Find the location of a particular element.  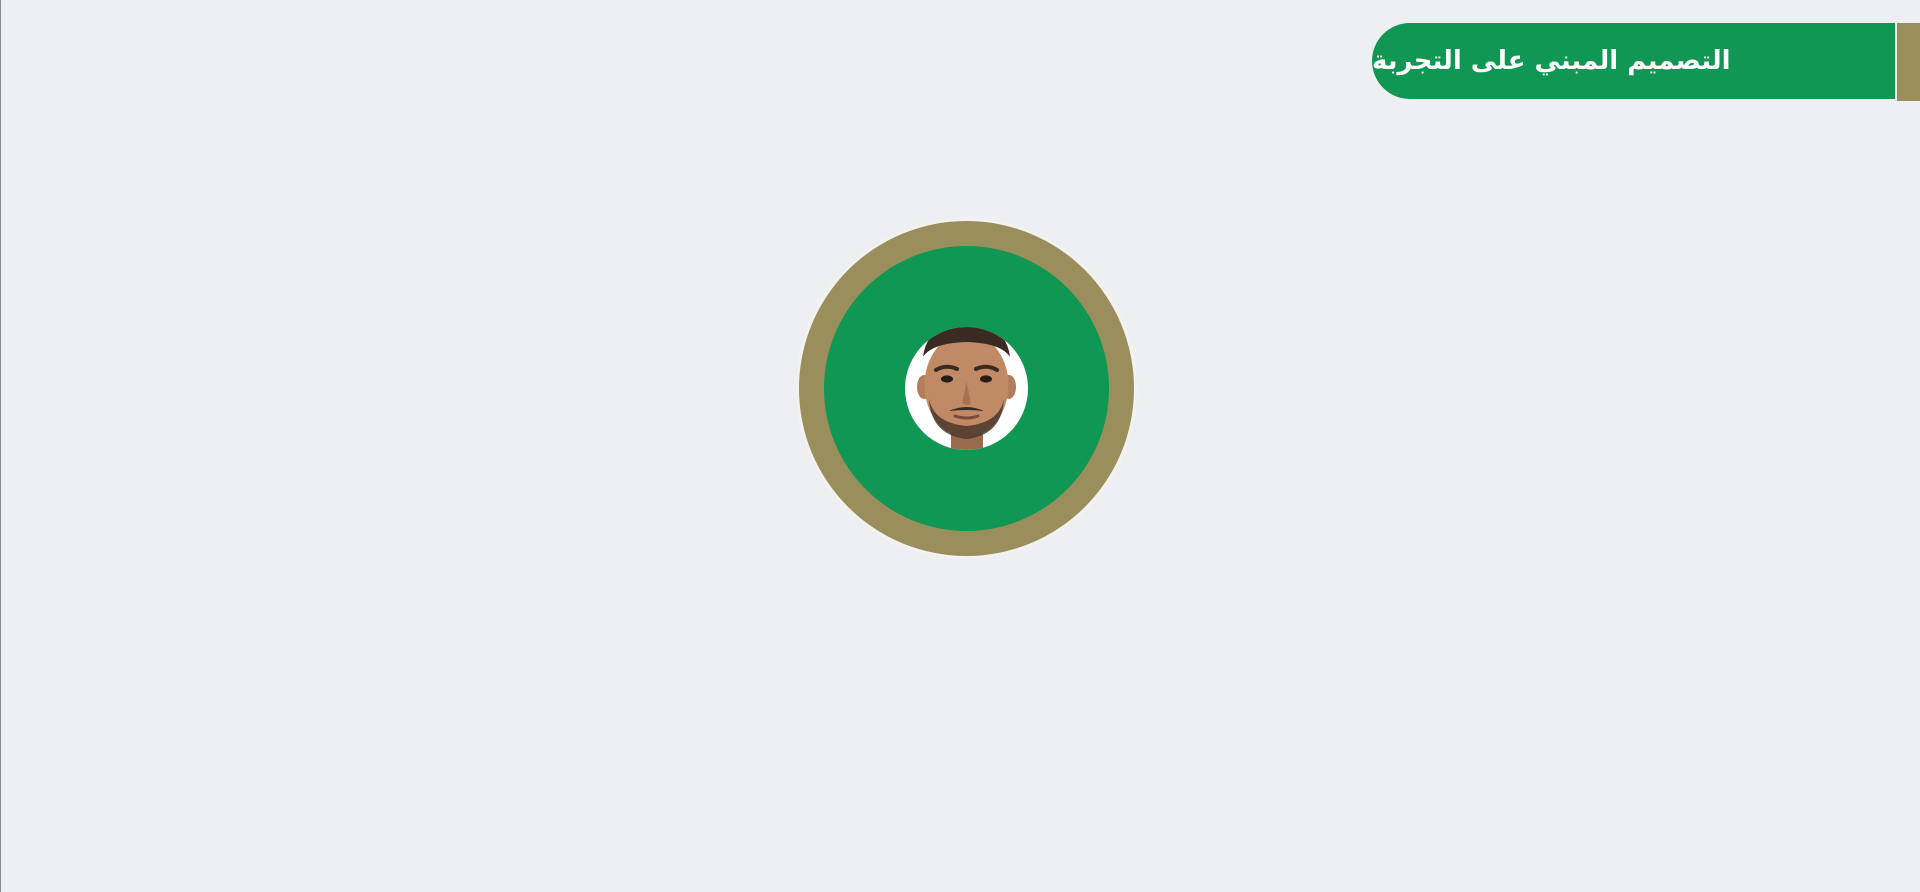

title-accent-bar is located at coordinates (1907, 62).